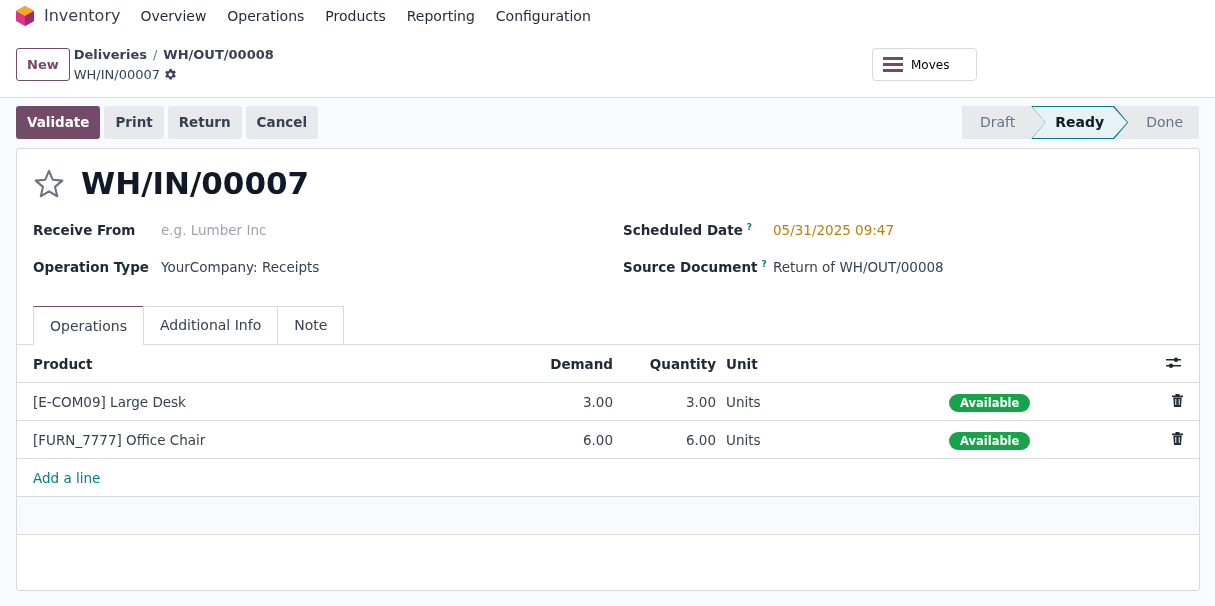 The width and height of the screenshot is (1215, 606). I want to click on menu-item: Overview, so click(173, 16).